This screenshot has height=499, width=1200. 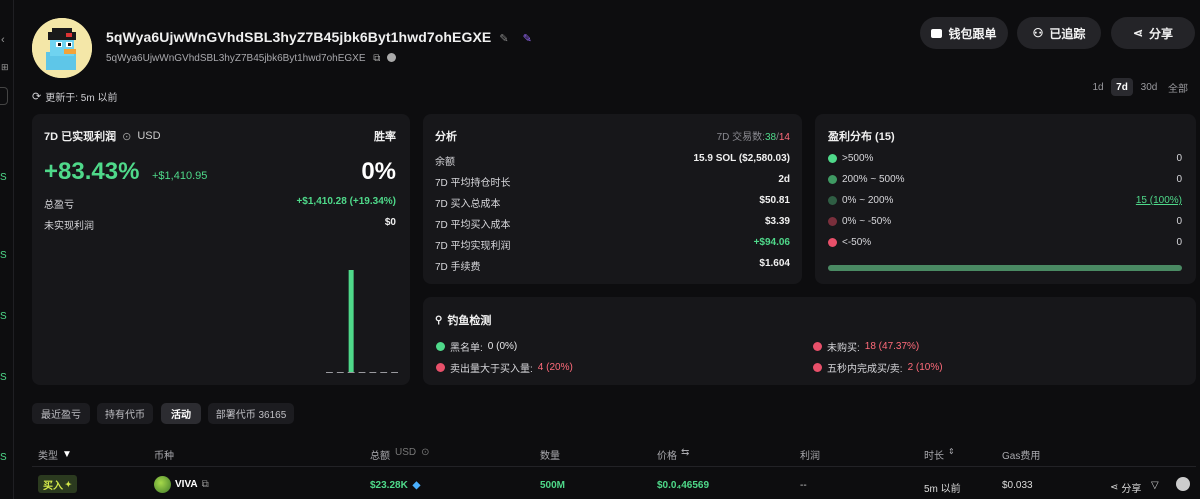 I want to click on distribution-row: >500%, so click(x=850, y=158).